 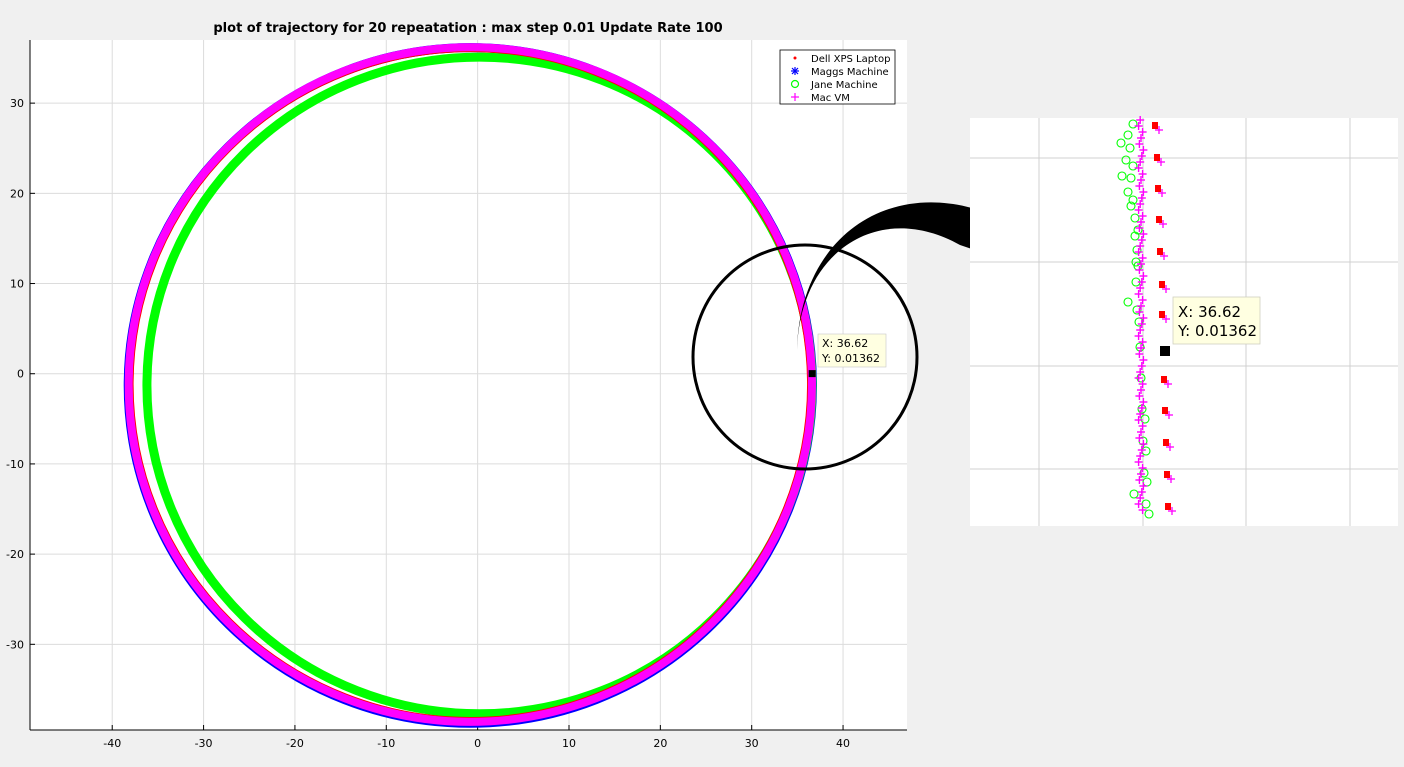 What do you see at coordinates (1217, 331) in the screenshot?
I see `inset-datatip-y-label: Y: 0.01362` at bounding box center [1217, 331].